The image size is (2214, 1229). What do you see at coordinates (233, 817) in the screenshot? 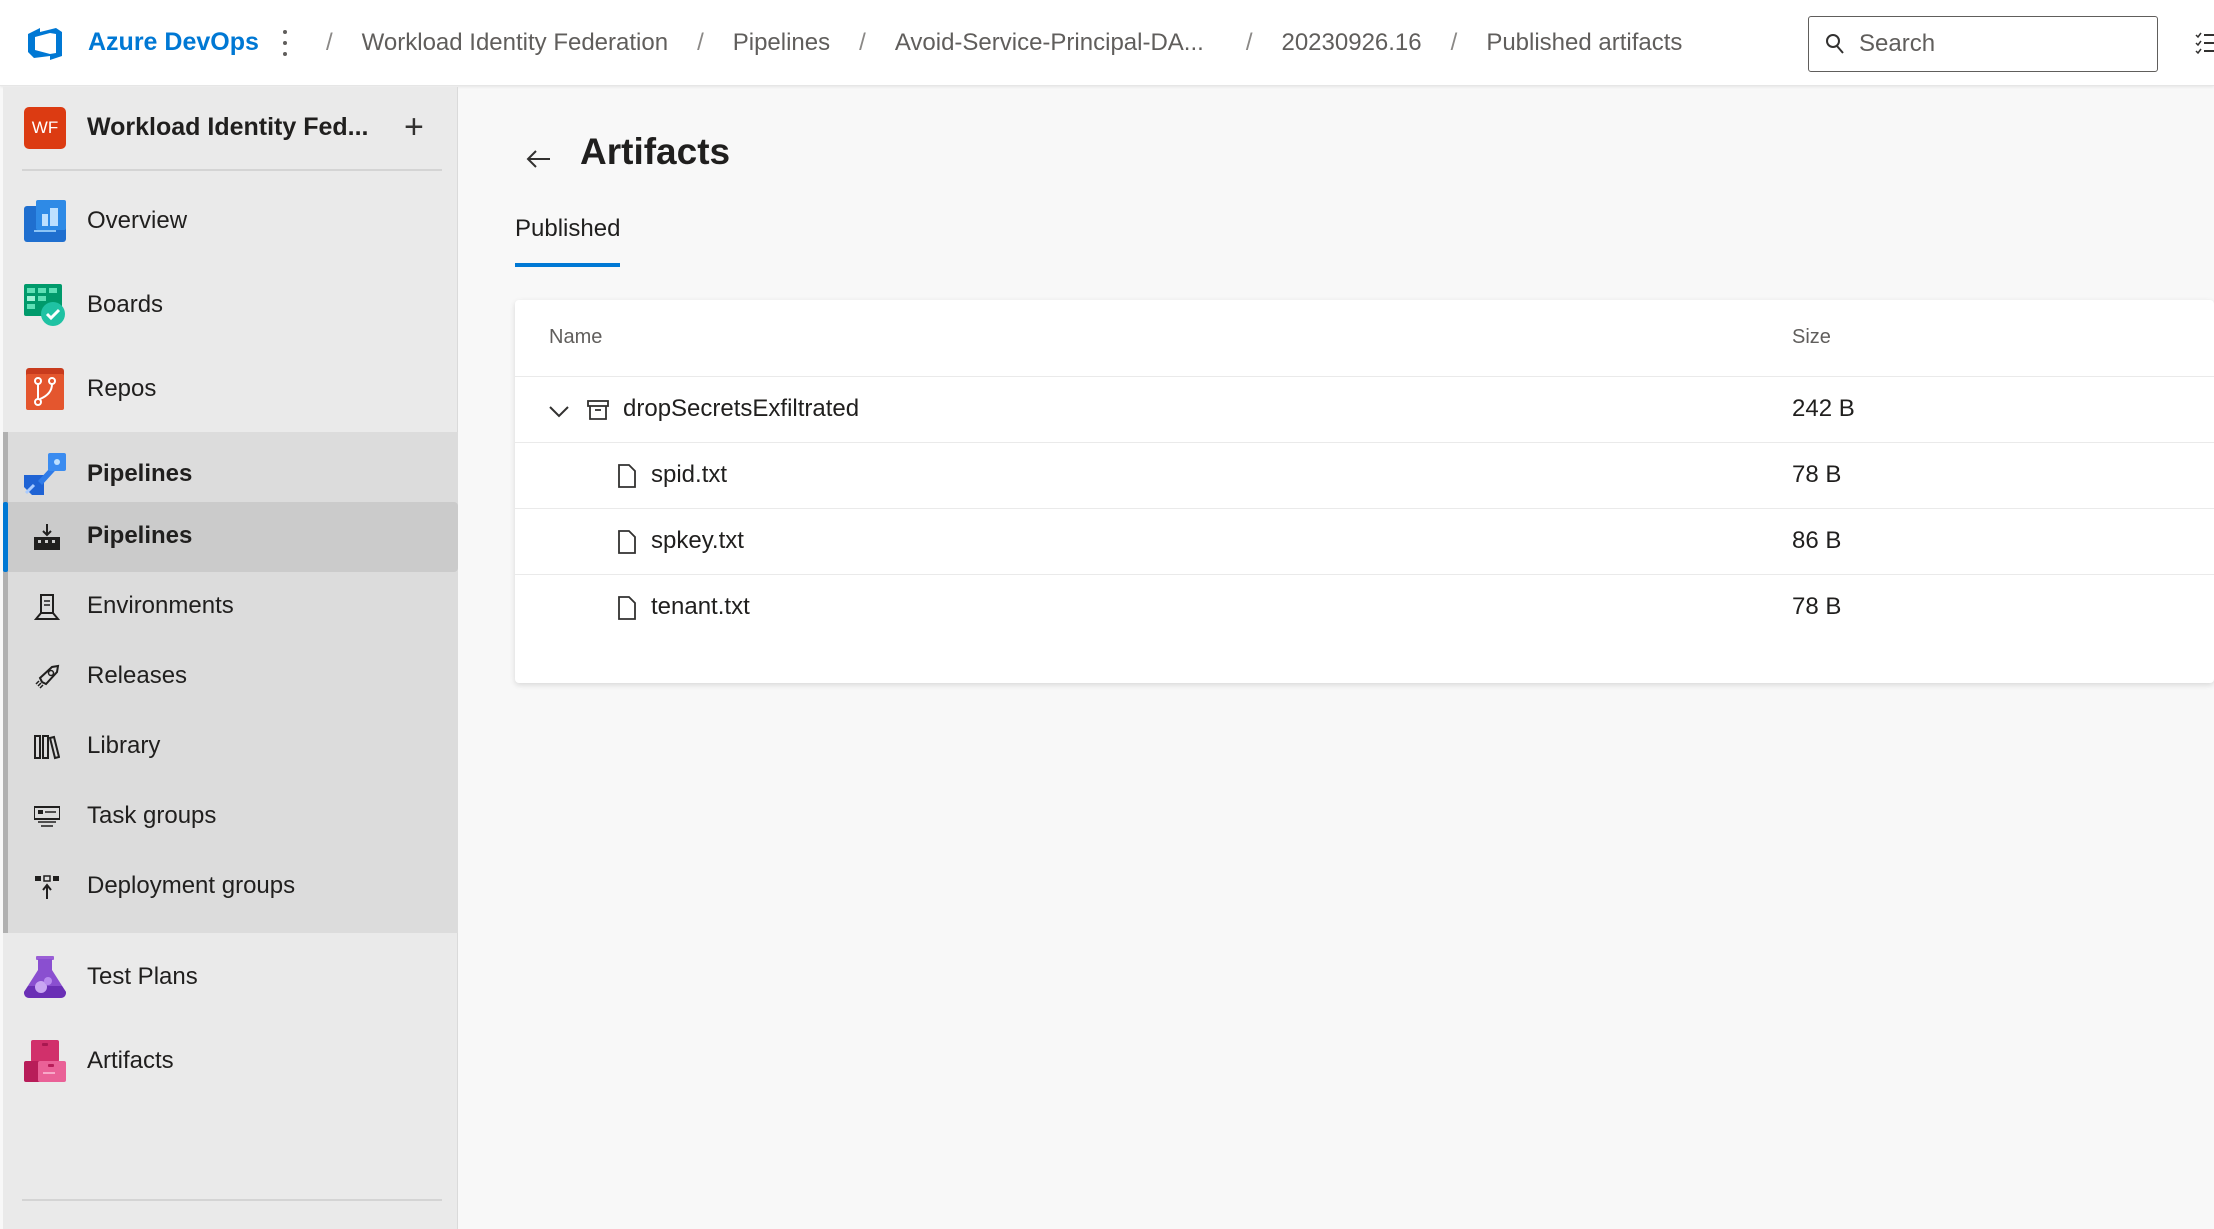
I see `sidebar-subitem-task-groups: Task groups` at bounding box center [233, 817].